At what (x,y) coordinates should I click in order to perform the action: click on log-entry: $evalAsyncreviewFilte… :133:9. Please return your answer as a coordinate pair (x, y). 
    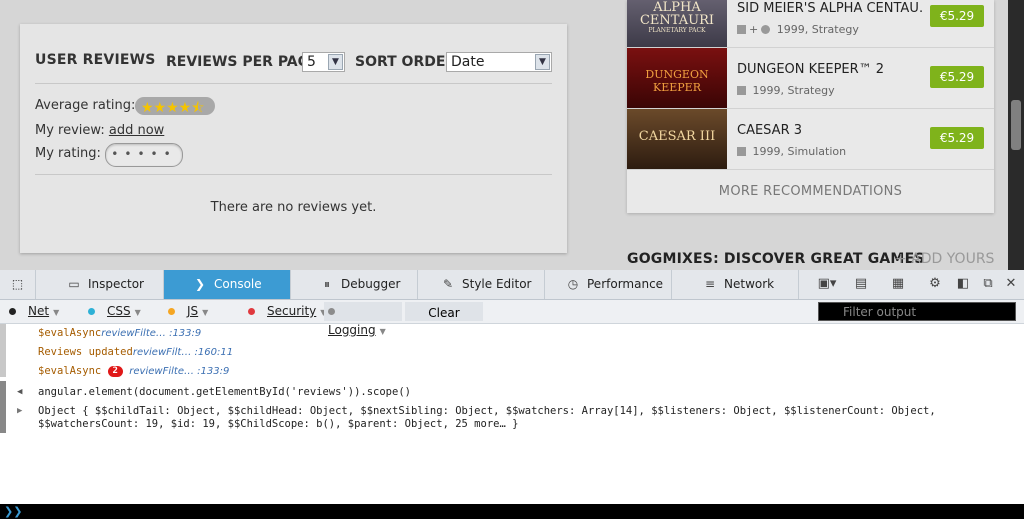
    Looking at the image, I should click on (120, 333).